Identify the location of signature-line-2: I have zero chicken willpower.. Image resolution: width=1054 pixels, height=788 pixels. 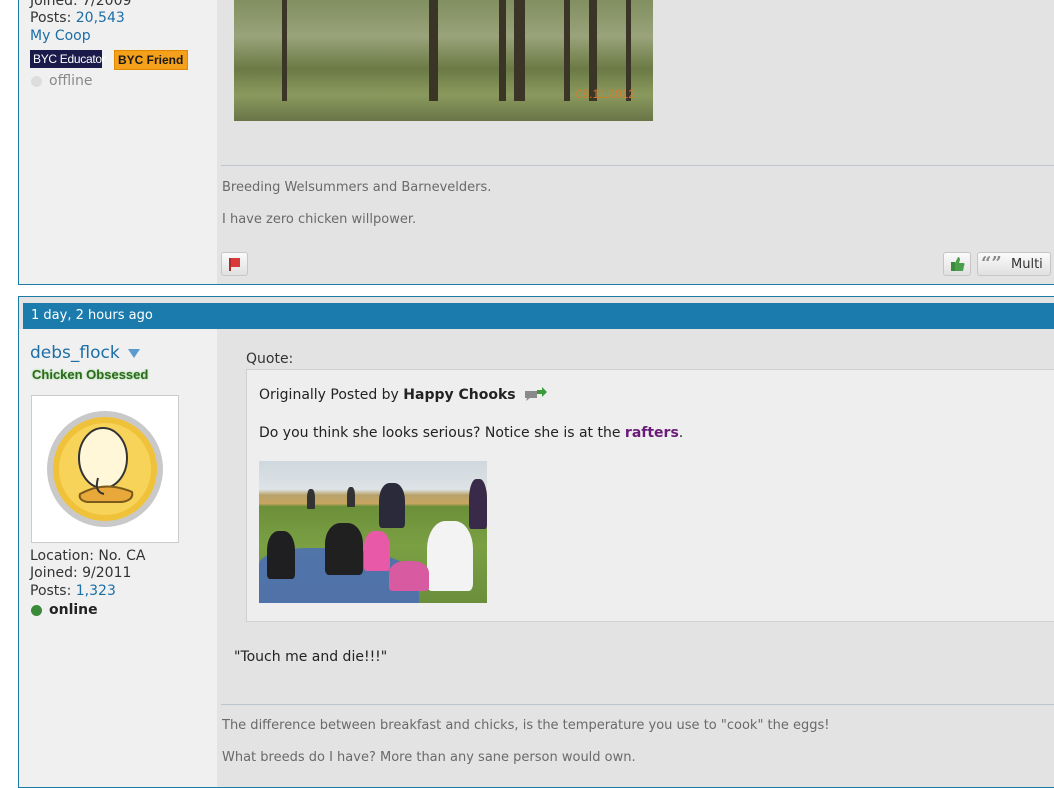
(319, 219).